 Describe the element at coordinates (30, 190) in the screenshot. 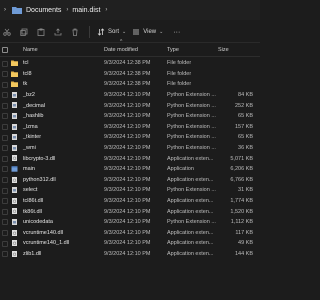

I see `file-name: select` at that location.